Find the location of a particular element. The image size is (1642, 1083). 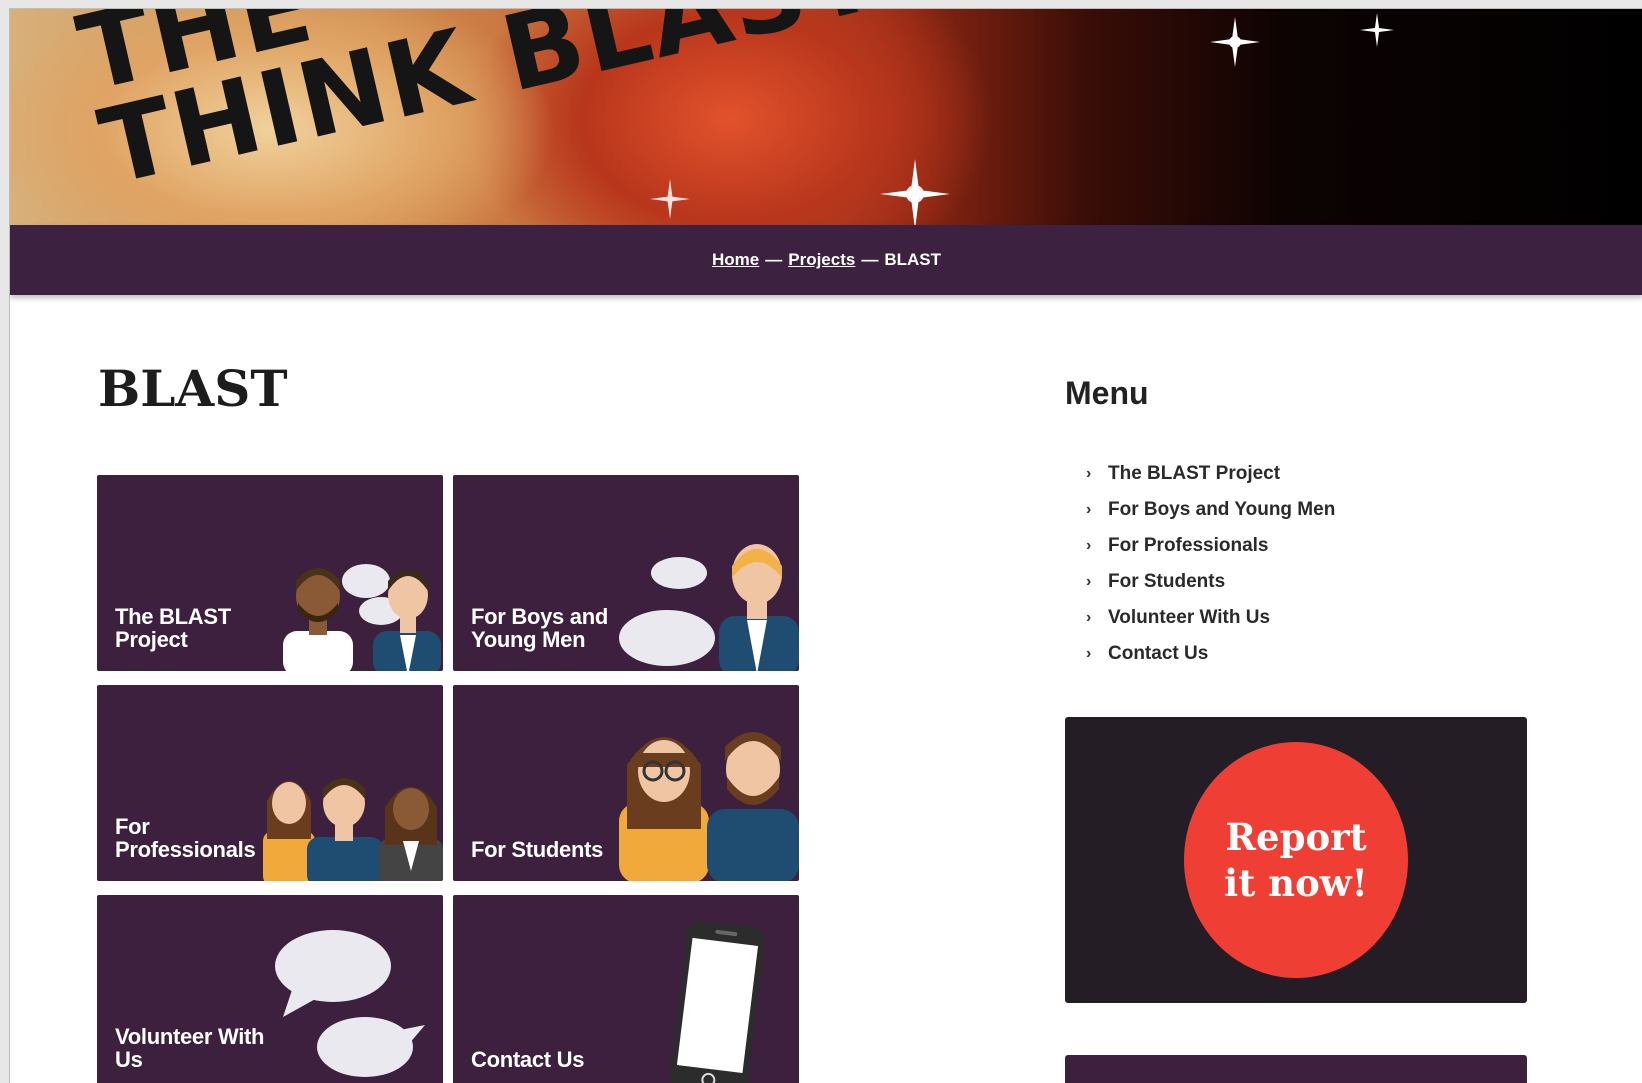

tile-contact-us: Contact Us is located at coordinates (626, 989).